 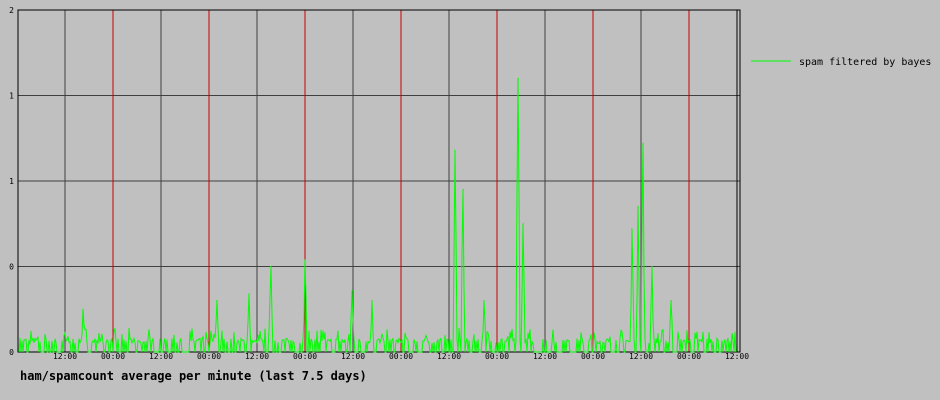 I want to click on legend-label: spam filtered by bayes, so click(x=865, y=62).